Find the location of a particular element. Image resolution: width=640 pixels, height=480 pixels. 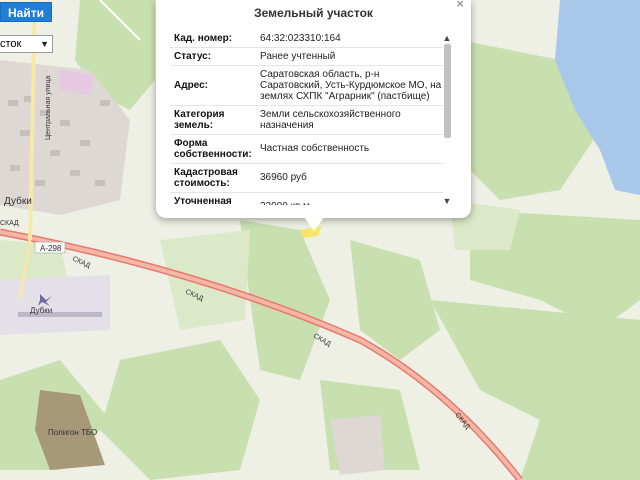

airport-label: Дубки is located at coordinates (41, 310).